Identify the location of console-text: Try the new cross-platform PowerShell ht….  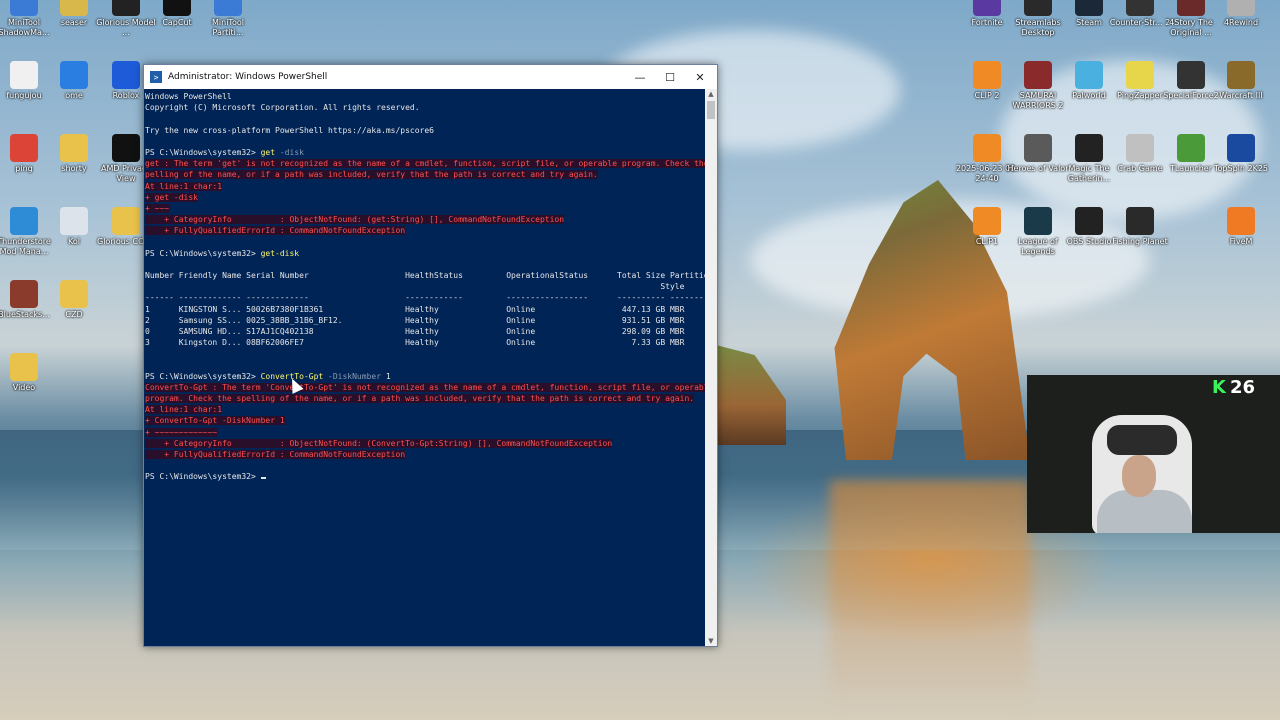
(289, 130).